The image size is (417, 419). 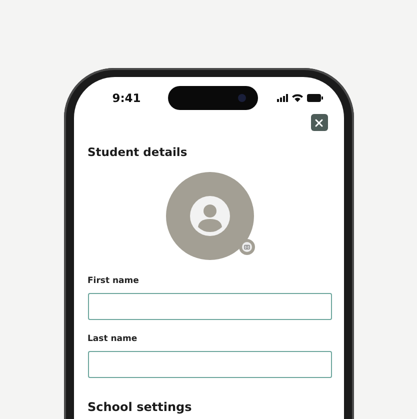 What do you see at coordinates (210, 216) in the screenshot?
I see `person-icon` at bounding box center [210, 216].